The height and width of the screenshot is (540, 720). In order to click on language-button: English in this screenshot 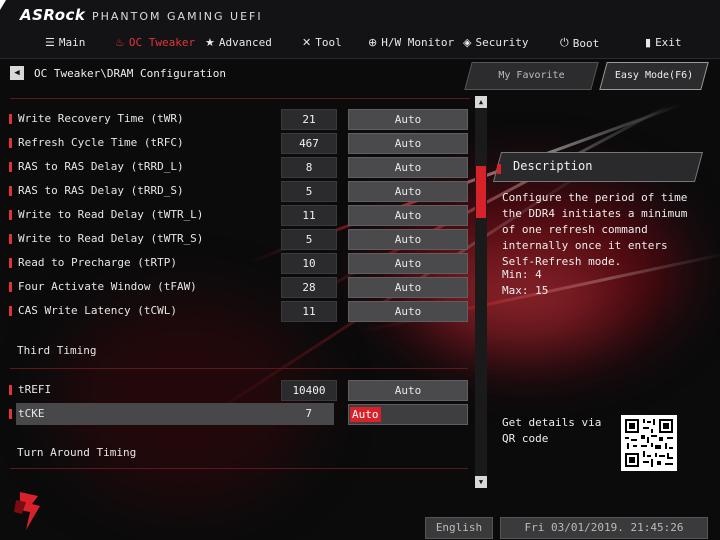, I will do `click(459, 528)`.